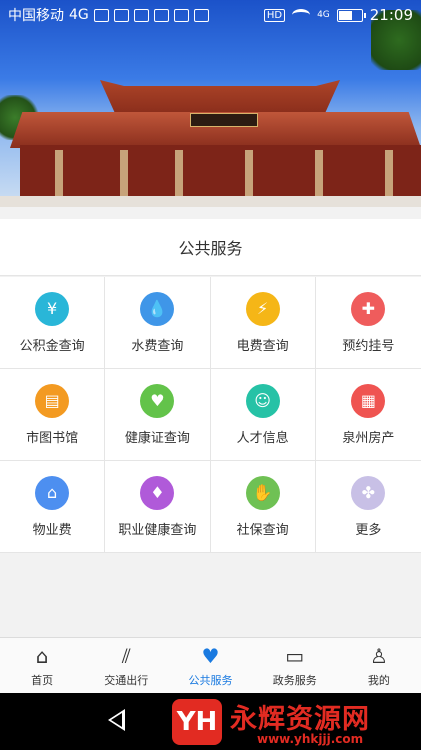  I want to click on network-label: 4G, so click(79, 15).